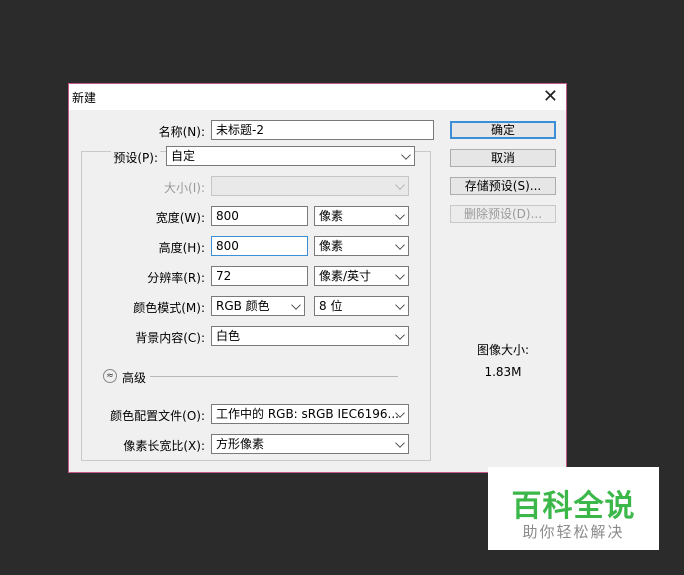  What do you see at coordinates (503, 372) in the screenshot?
I see `image-size-value: 1.83M` at bounding box center [503, 372].